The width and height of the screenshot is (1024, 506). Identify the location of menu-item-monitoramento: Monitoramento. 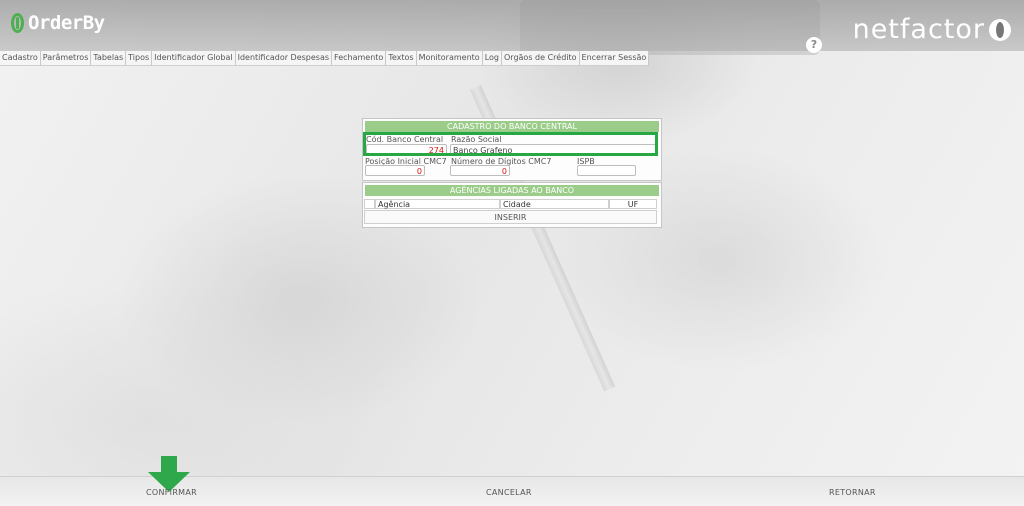
(450, 58).